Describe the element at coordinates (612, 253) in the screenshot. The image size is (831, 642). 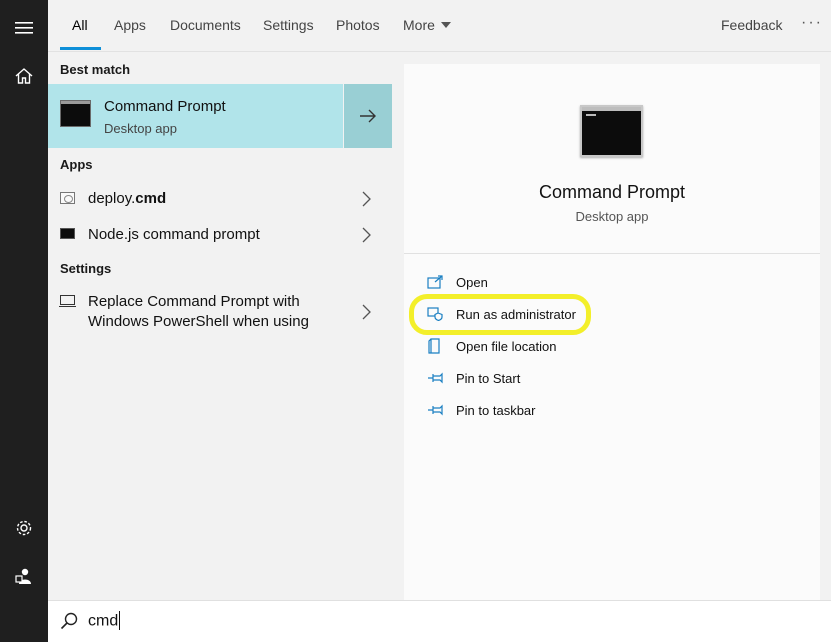
I see `divider` at that location.